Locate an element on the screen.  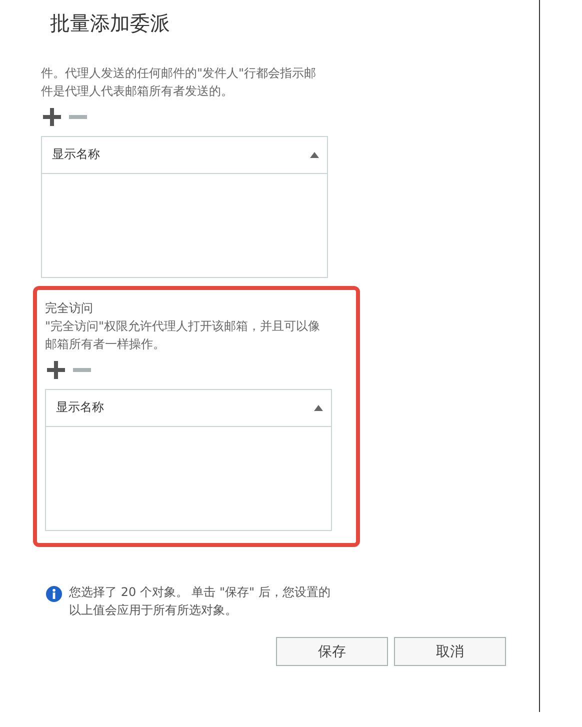
cancel-button: 取消 is located at coordinates (450, 651).